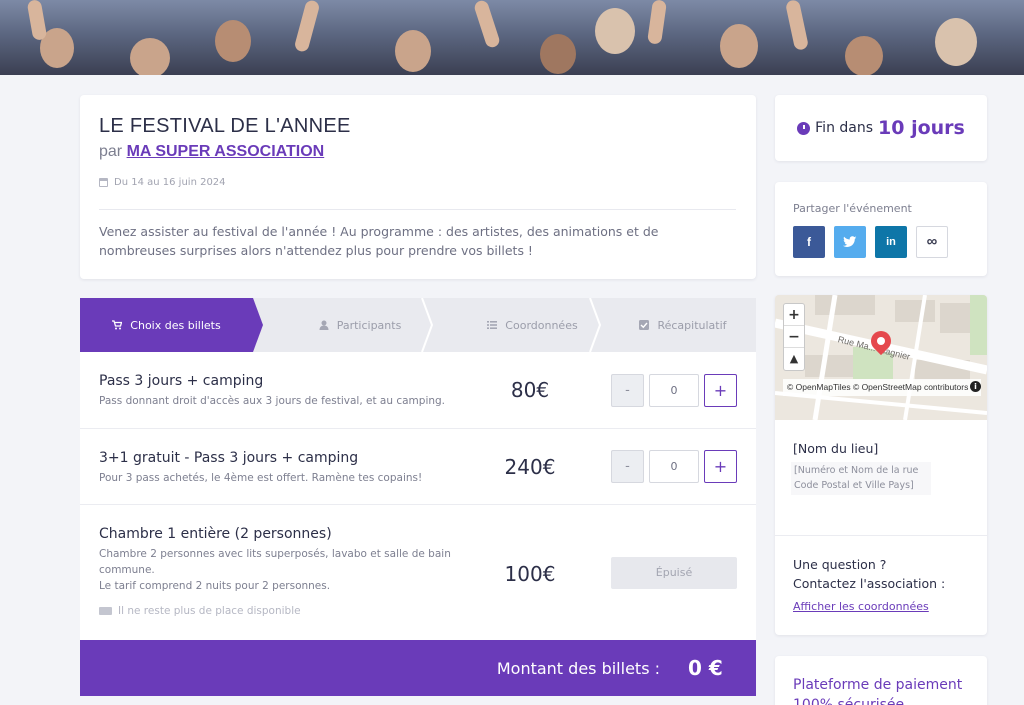  Describe the element at coordinates (836, 448) in the screenshot. I see `venue-name: [Nom du lieu]` at that location.